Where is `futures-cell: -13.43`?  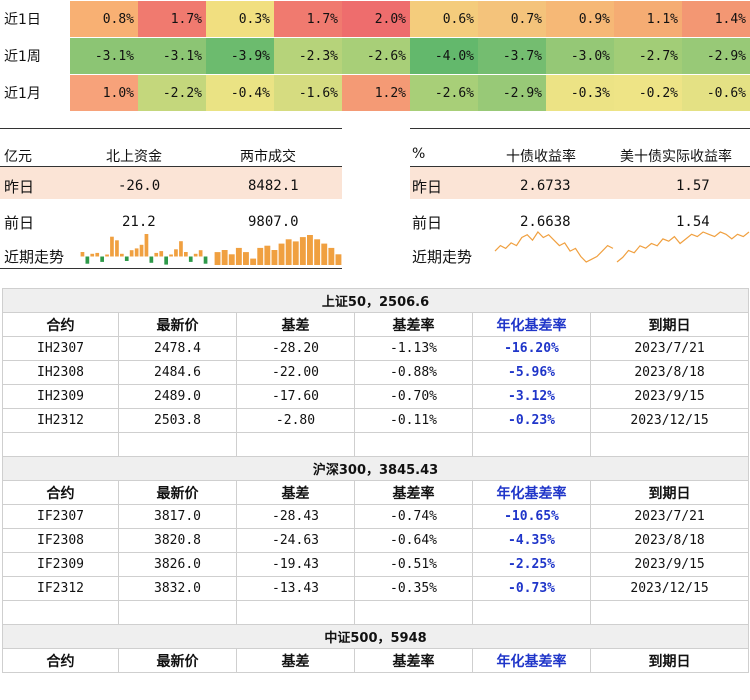
futures-cell: -13.43 is located at coordinates (295, 588).